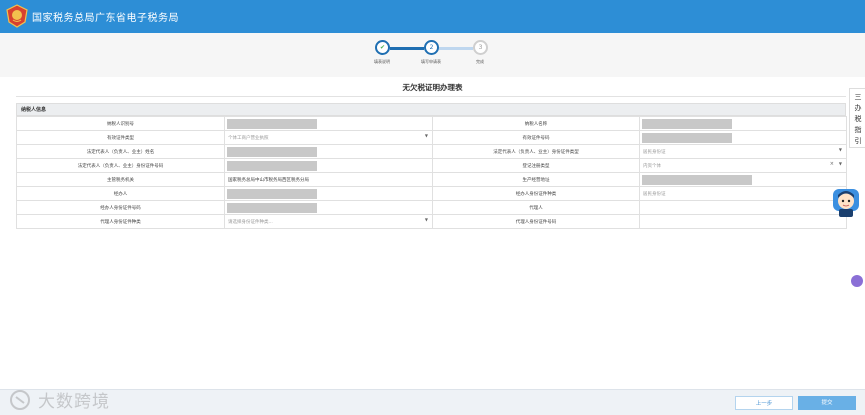  Describe the element at coordinates (743, 165) in the screenshot. I see `registration-type-select: 内资个体 × ▼` at that location.